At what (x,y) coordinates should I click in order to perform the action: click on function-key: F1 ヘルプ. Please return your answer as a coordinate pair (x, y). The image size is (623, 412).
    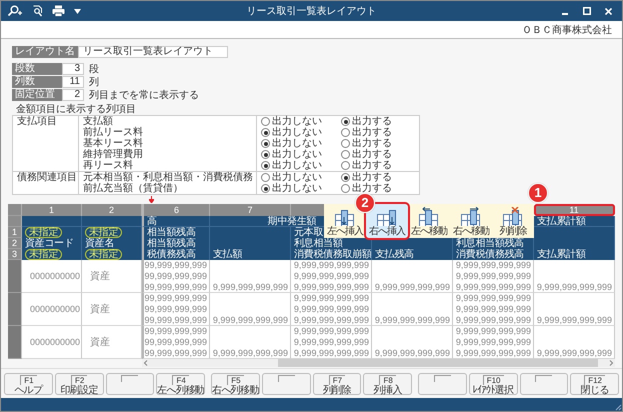
    Looking at the image, I should click on (28, 384).